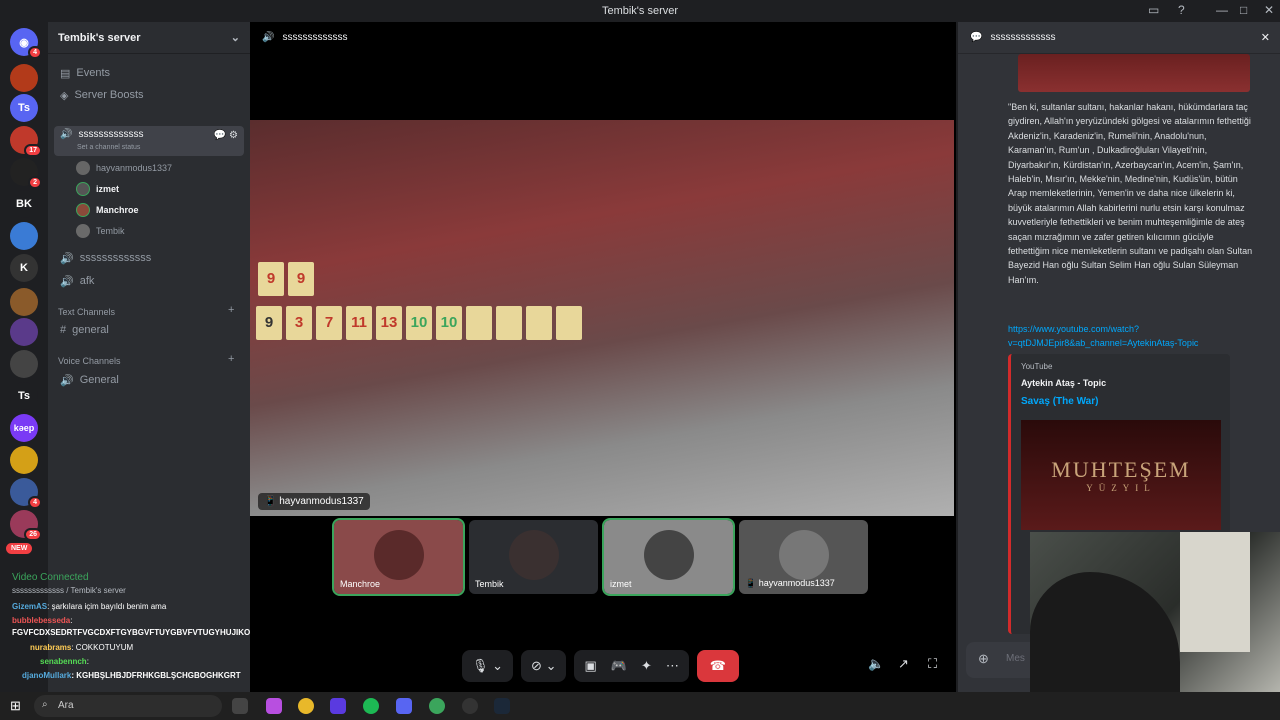 Image resolution: width=1280 pixels, height=720 pixels. I want to click on participant-name: 📱 hayvanmodus1337, so click(790, 583).